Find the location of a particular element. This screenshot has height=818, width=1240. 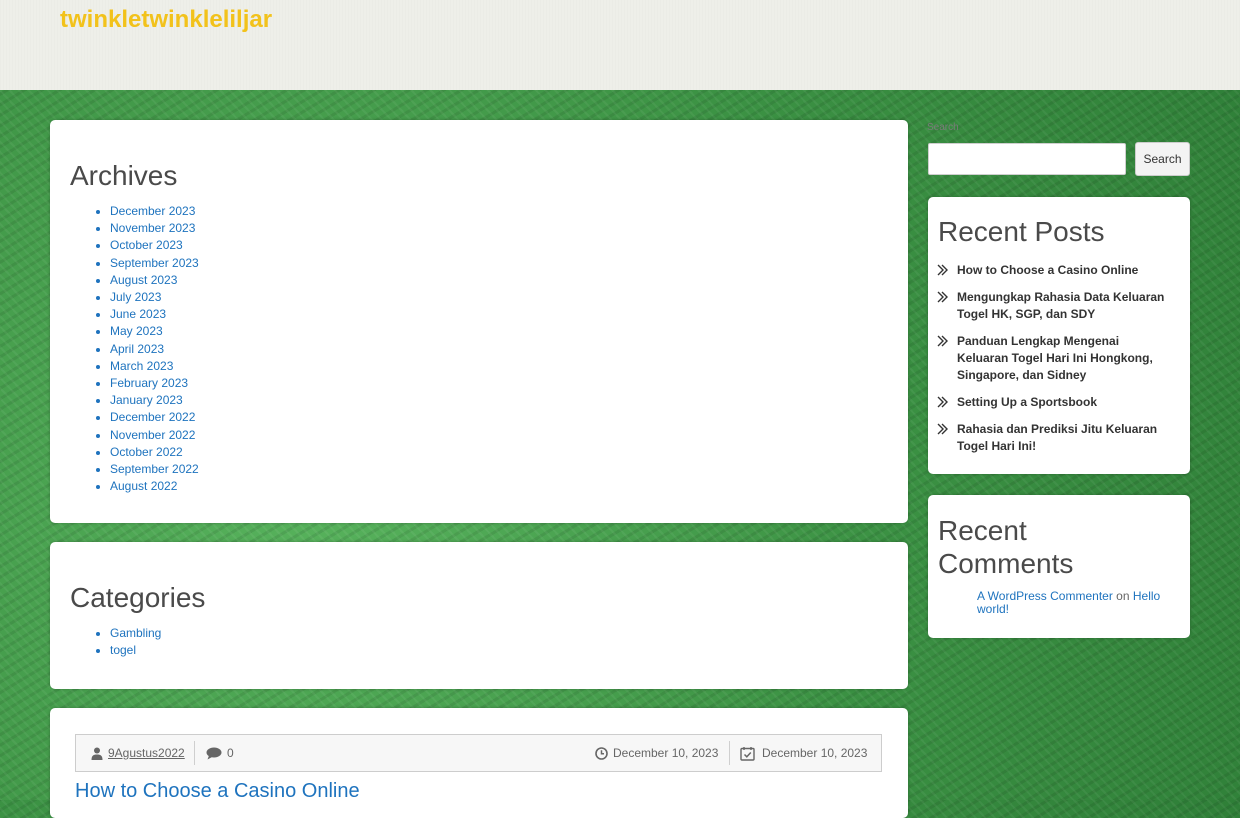

list-item: August 2023 is located at coordinates (154, 280).